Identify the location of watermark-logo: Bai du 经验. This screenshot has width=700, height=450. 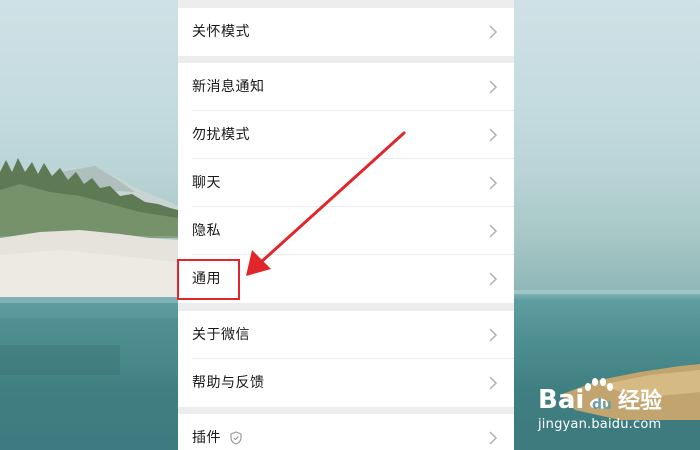
(600, 396).